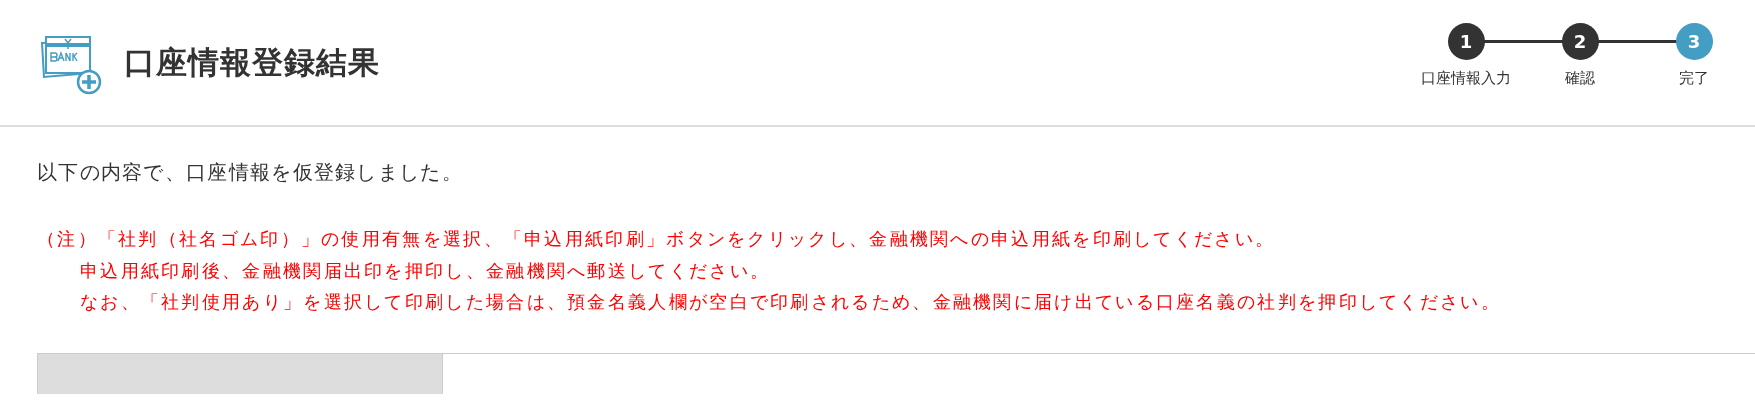  I want to click on step-number: 1, so click(1466, 41).